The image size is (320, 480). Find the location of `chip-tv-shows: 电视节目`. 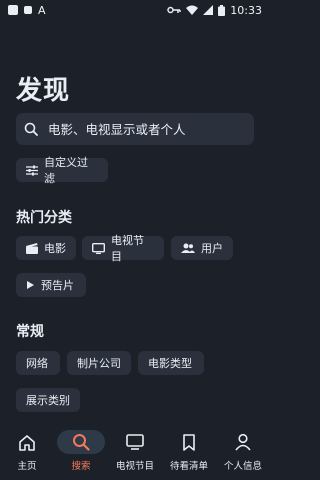

chip-tv-shows: 电视节目 is located at coordinates (123, 248).